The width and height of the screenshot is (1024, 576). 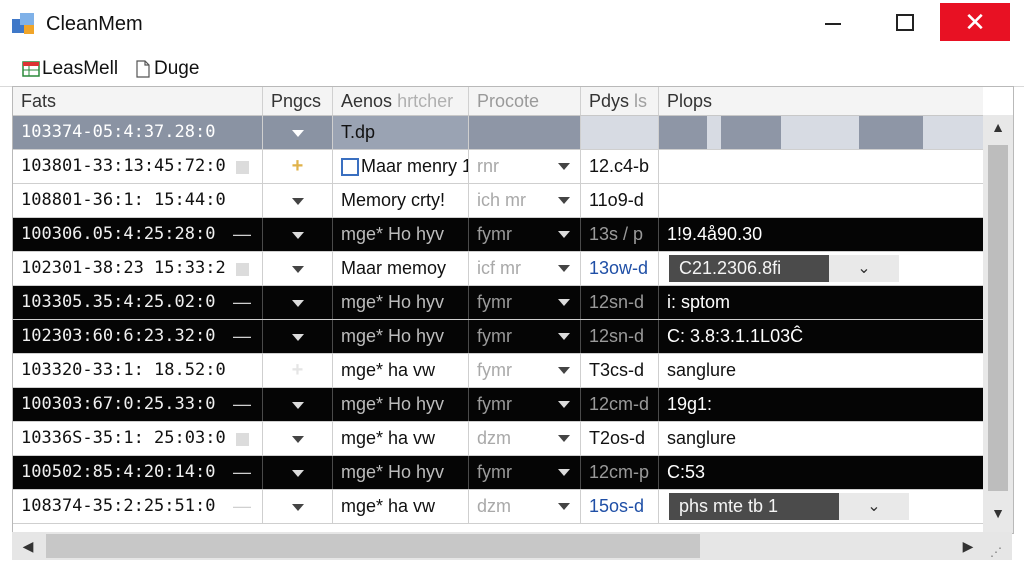 I want to click on cell-aenos: Memory crty!, so click(x=401, y=200).